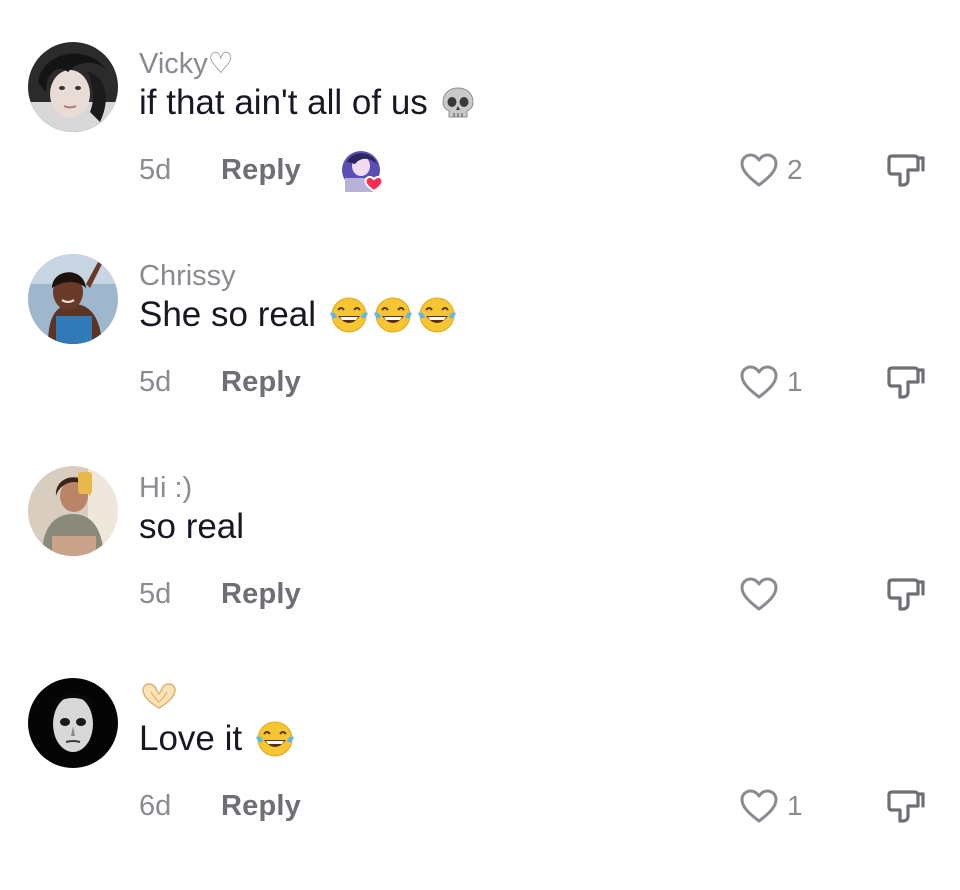 The image size is (960, 890). I want to click on like-button, so click(763, 594).